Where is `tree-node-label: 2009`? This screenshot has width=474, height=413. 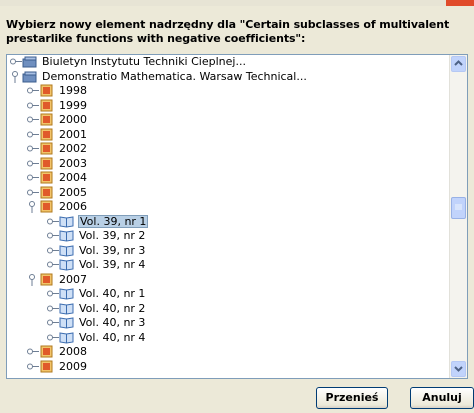
tree-node-label: 2009 is located at coordinates (73, 366).